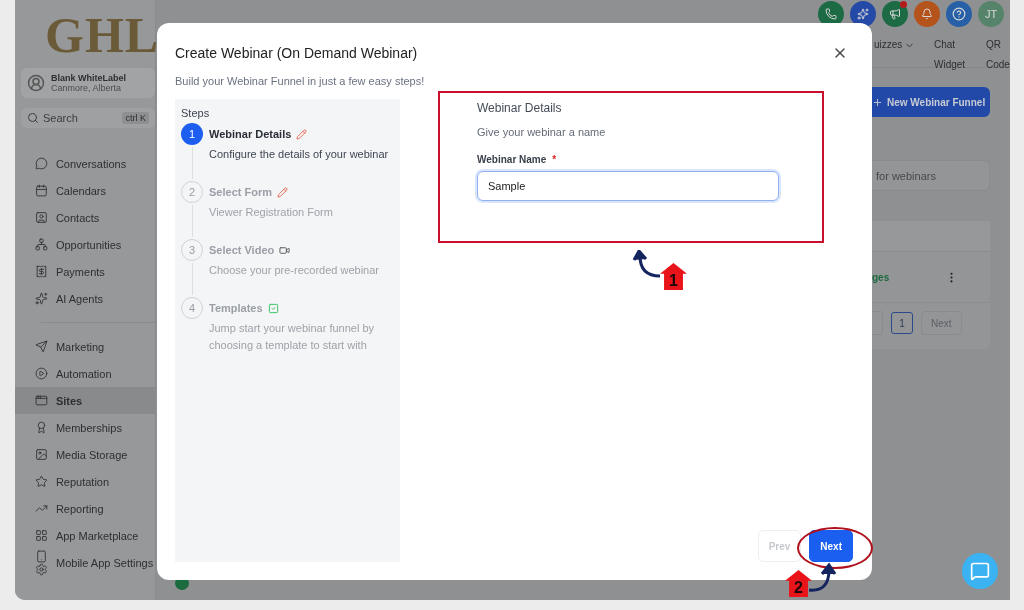  I want to click on required-mark: *, so click(554, 159).